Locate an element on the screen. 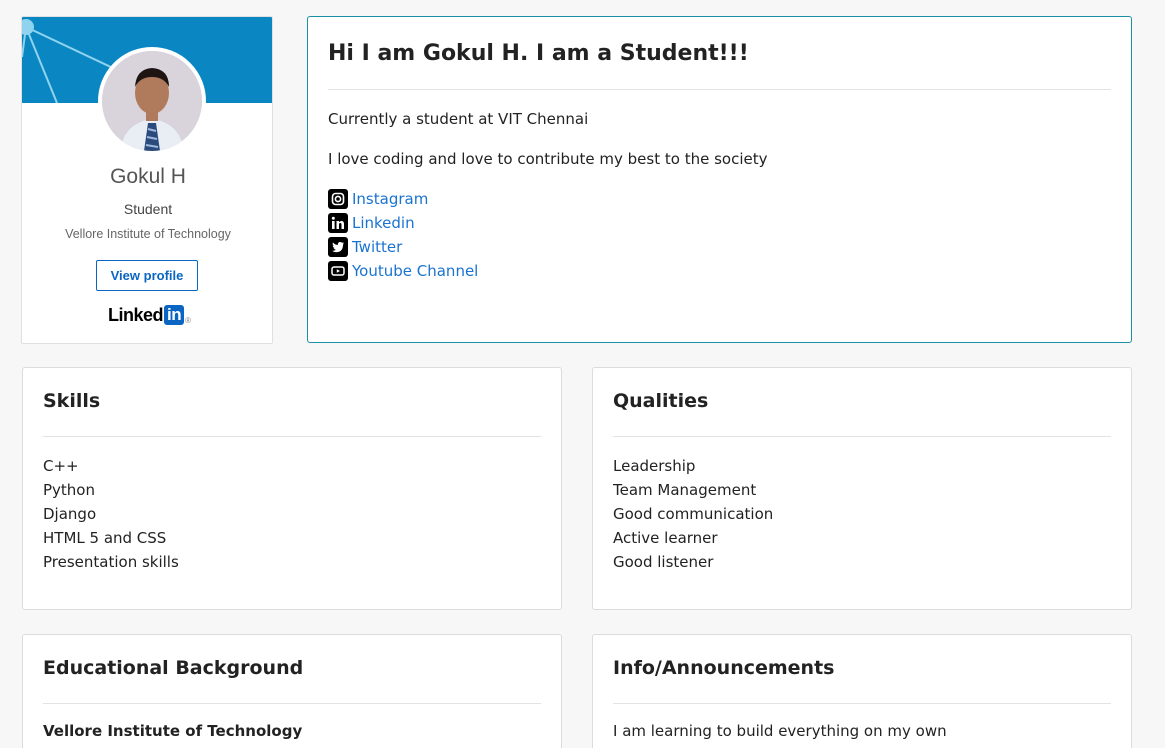  info-heading: Info/Announcements is located at coordinates (724, 668).